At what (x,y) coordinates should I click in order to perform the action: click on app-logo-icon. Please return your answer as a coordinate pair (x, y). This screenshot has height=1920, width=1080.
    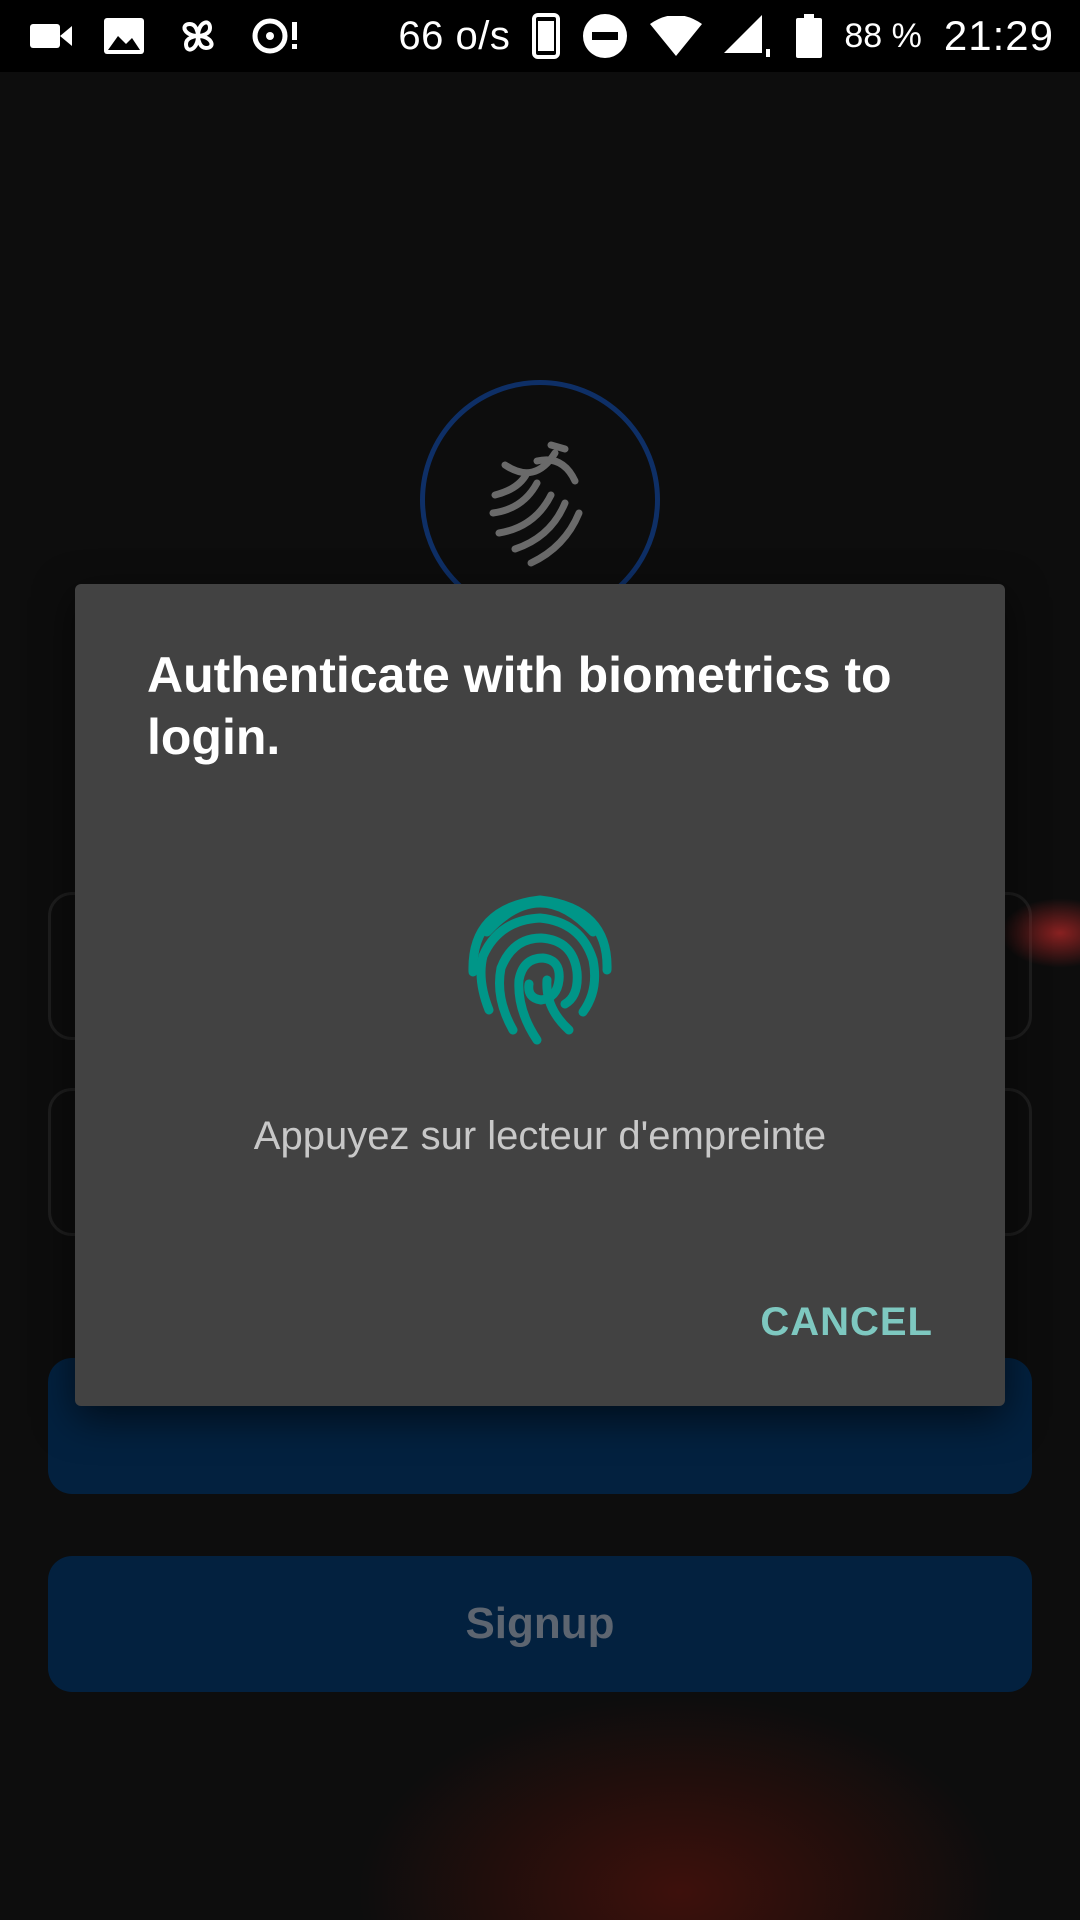
    Looking at the image, I should click on (536, 504).